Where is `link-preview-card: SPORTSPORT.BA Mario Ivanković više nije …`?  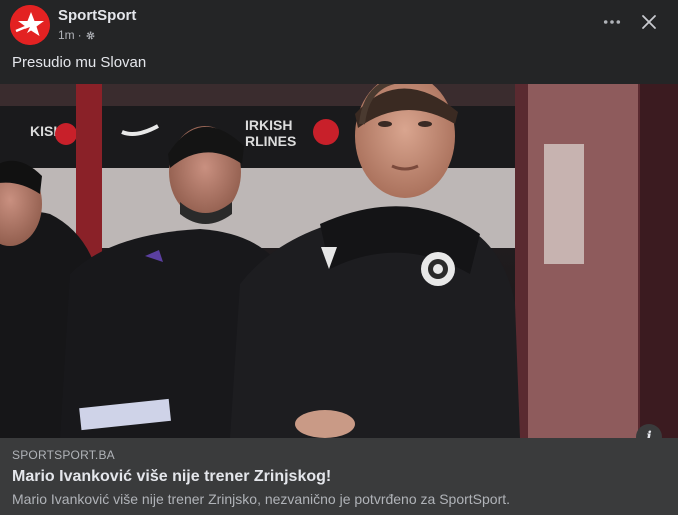 link-preview-card: SPORTSPORT.BA Mario Ivanković više nije … is located at coordinates (339, 476).